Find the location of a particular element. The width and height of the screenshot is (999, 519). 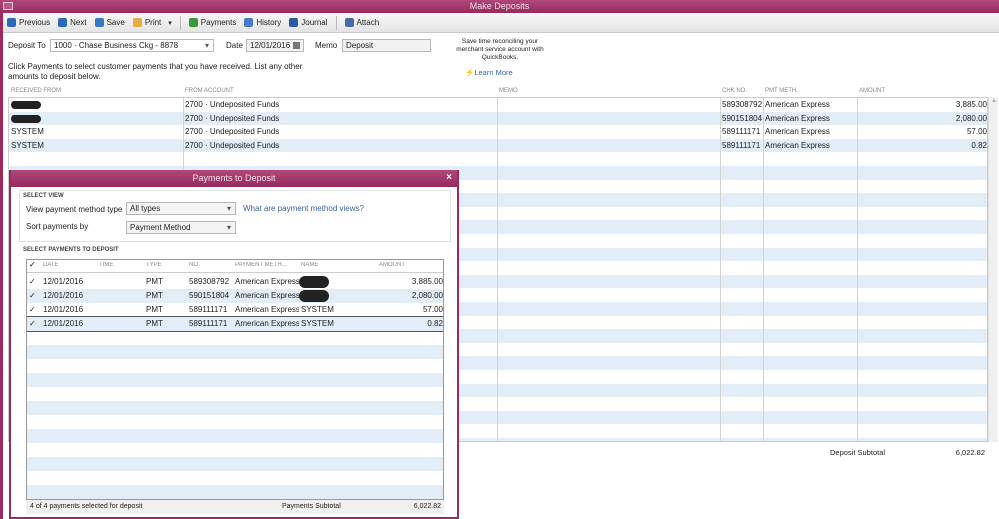

column-header-no: NO. is located at coordinates (194, 265).